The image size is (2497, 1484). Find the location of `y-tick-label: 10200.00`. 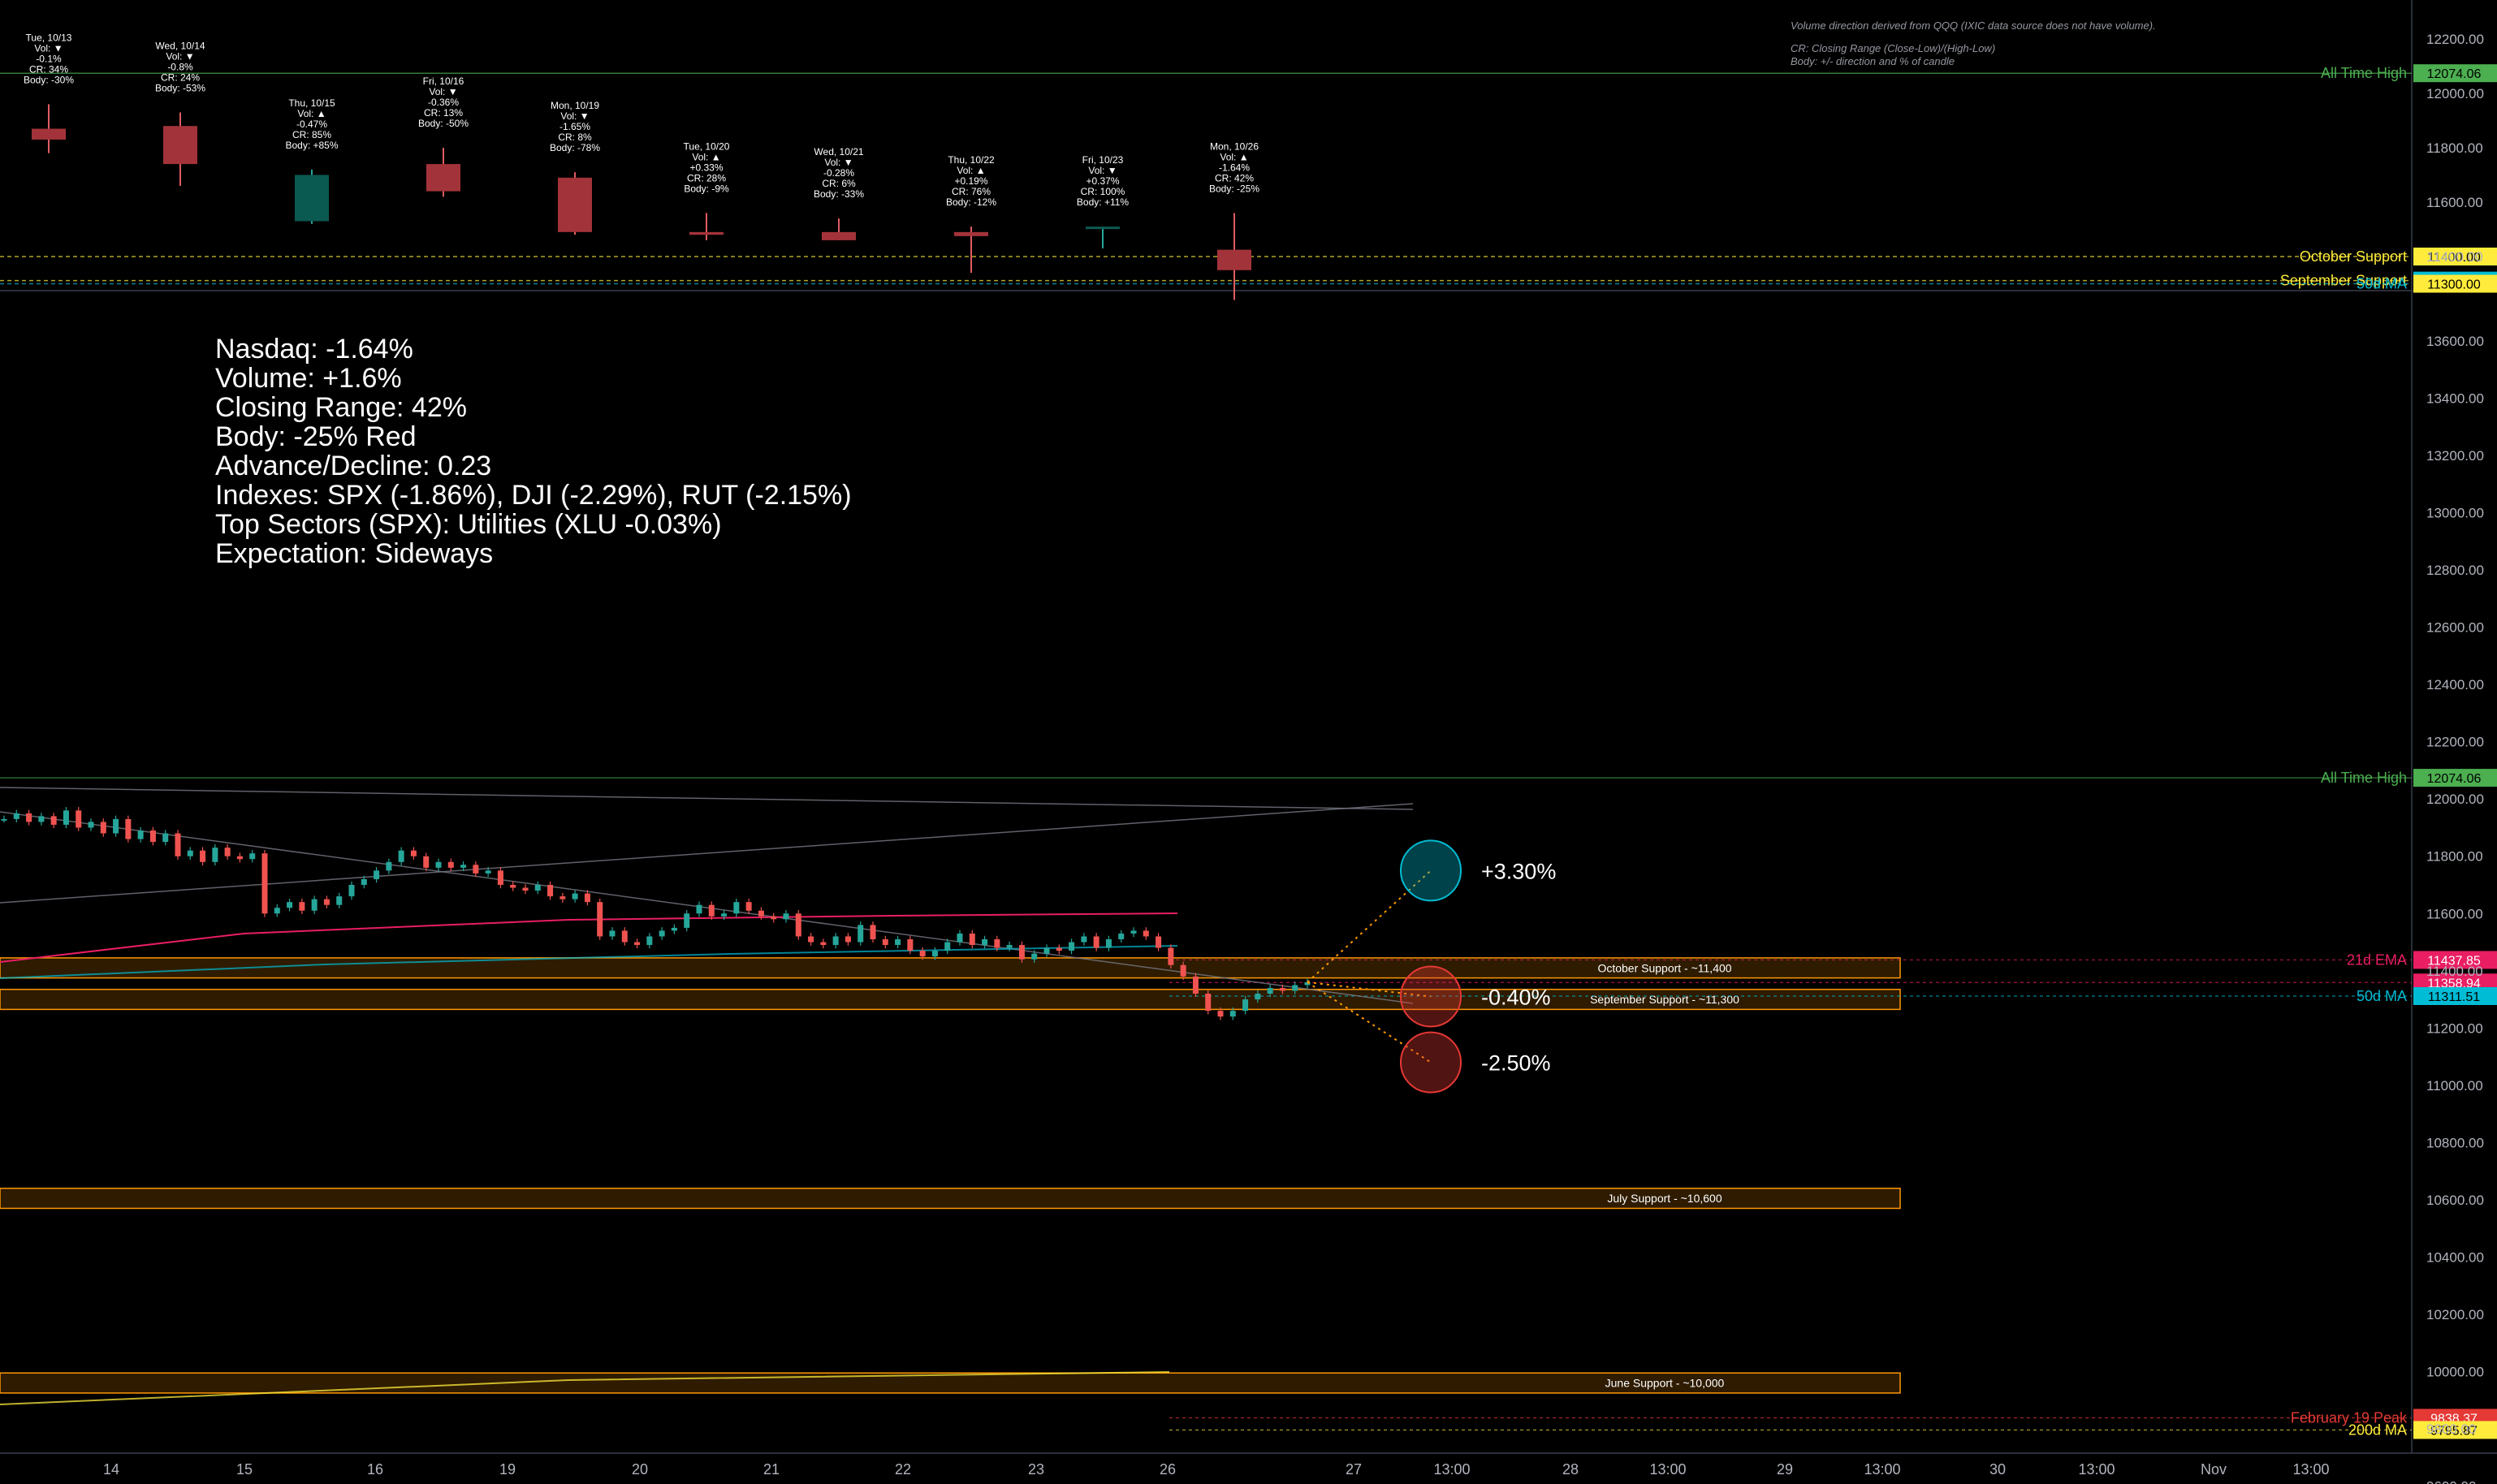

y-tick-label: 10200.00 is located at coordinates (2455, 1314).